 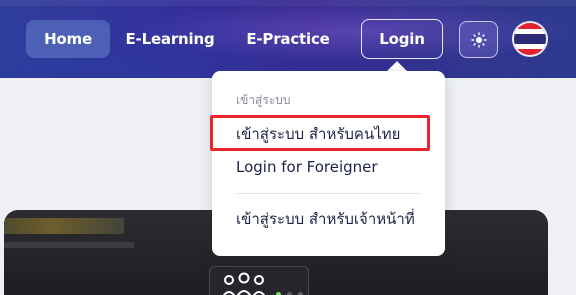 What do you see at coordinates (307, 167) in the screenshot?
I see `login-foreigner-item: Login for Foreigner` at bounding box center [307, 167].